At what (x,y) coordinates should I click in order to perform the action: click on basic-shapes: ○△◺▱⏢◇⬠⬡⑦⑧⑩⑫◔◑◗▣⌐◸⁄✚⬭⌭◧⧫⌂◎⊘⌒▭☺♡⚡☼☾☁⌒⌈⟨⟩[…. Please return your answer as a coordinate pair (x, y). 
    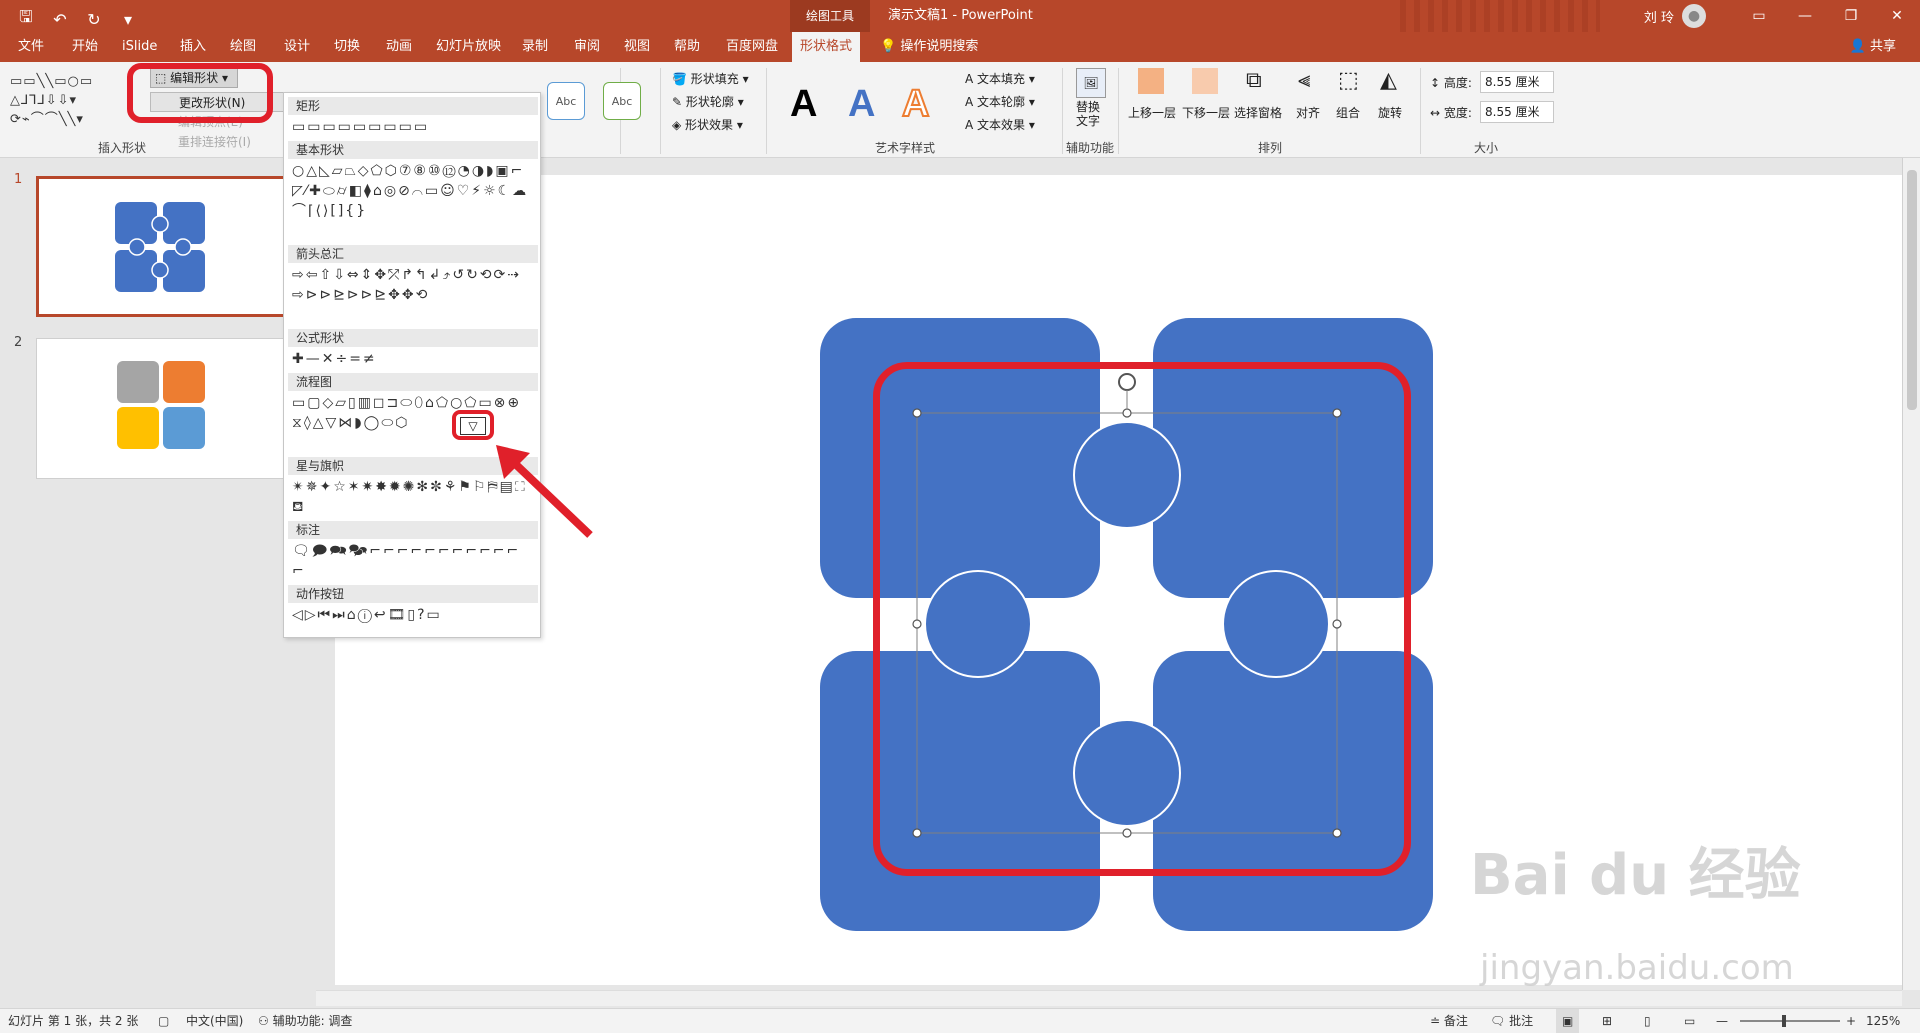
    Looking at the image, I should click on (412, 191).